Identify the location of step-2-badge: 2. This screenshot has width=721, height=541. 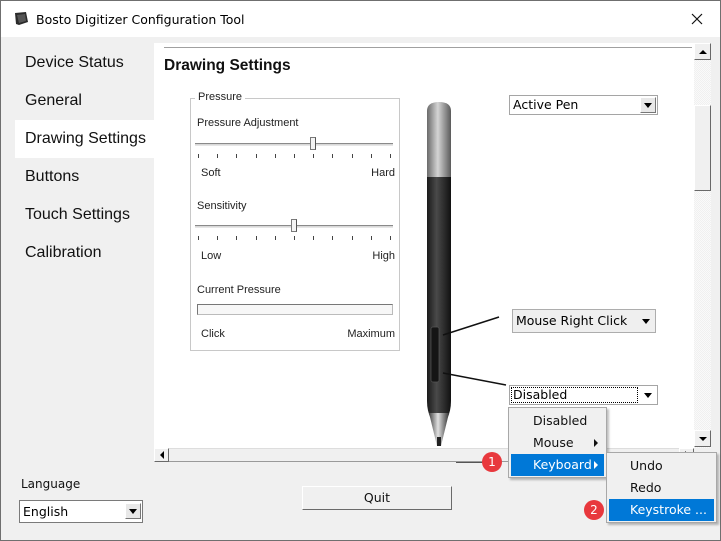
(594, 510).